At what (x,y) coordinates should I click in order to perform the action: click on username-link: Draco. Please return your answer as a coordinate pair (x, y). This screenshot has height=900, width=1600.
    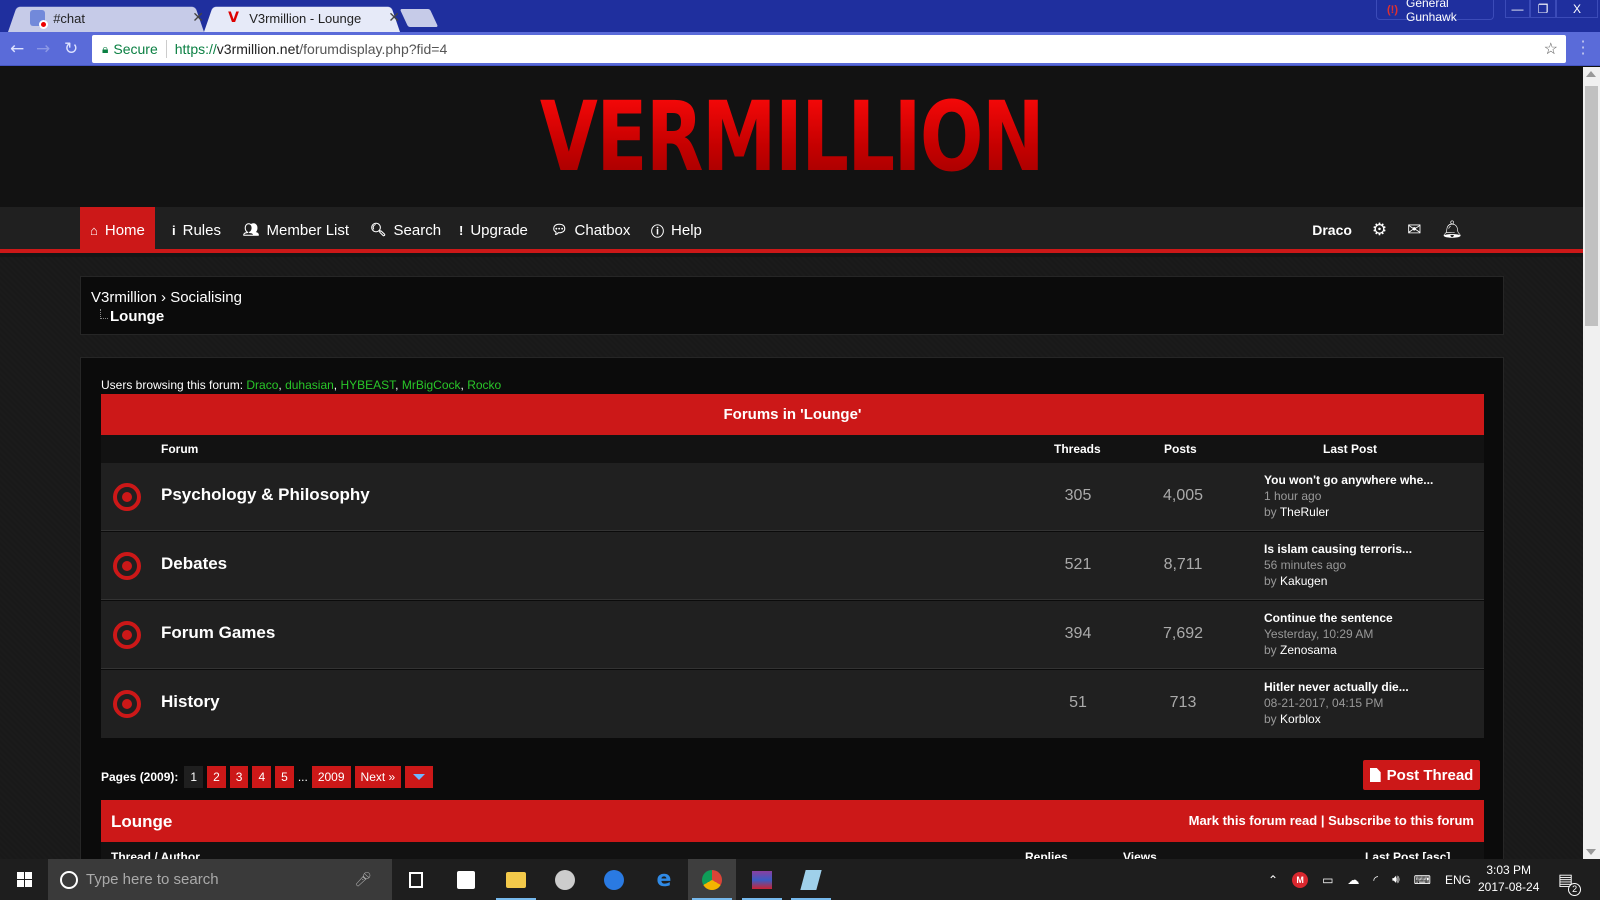
    Looking at the image, I should click on (1332, 230).